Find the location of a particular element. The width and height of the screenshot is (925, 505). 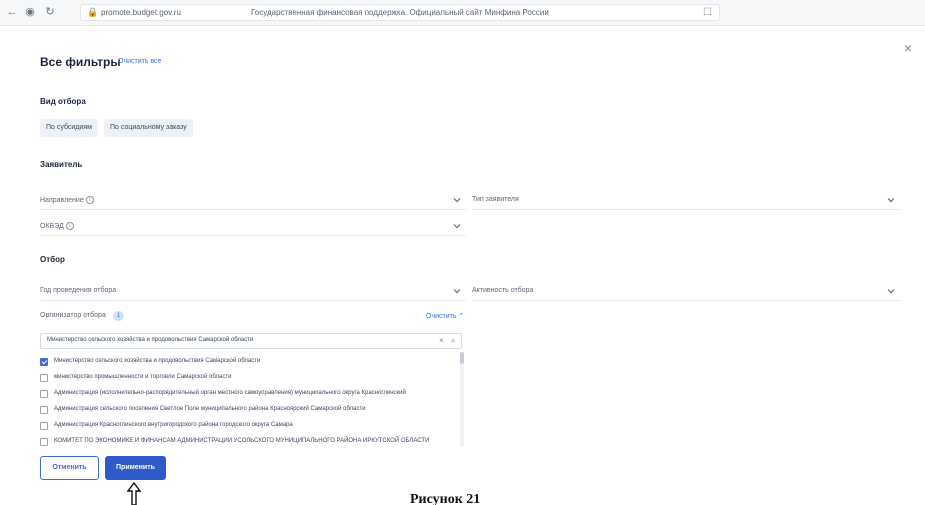

organizer-clear-label: Очистить is located at coordinates (441, 316).